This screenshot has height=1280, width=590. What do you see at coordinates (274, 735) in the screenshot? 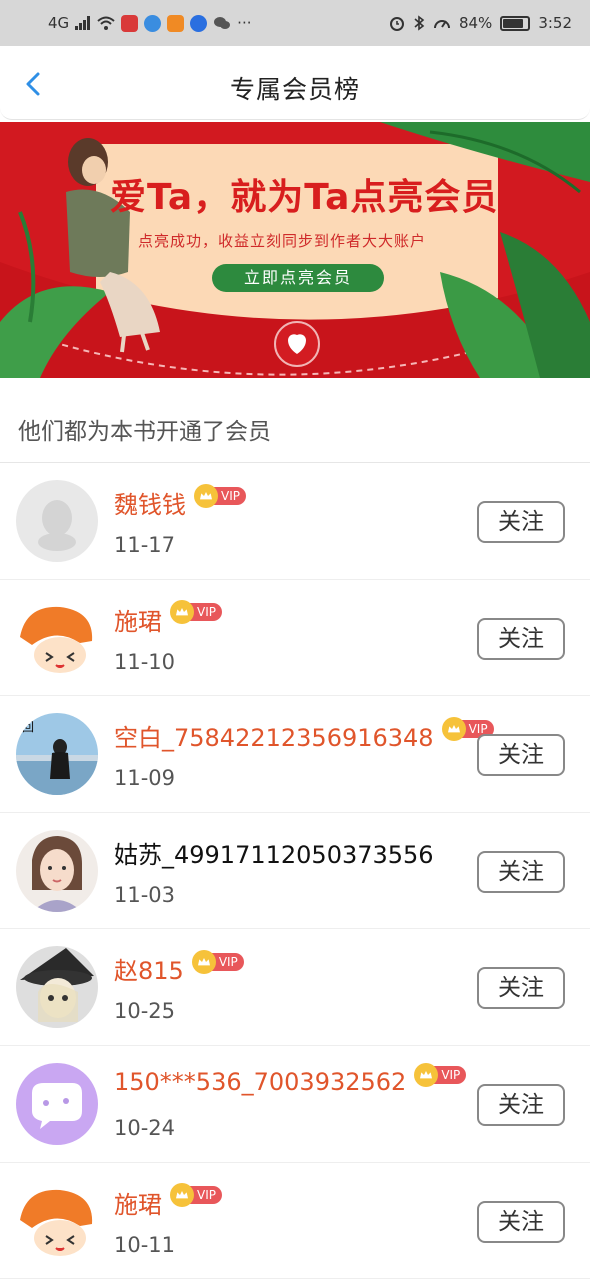
I see `member-name: 空白_7584221235691634​8` at bounding box center [274, 735].